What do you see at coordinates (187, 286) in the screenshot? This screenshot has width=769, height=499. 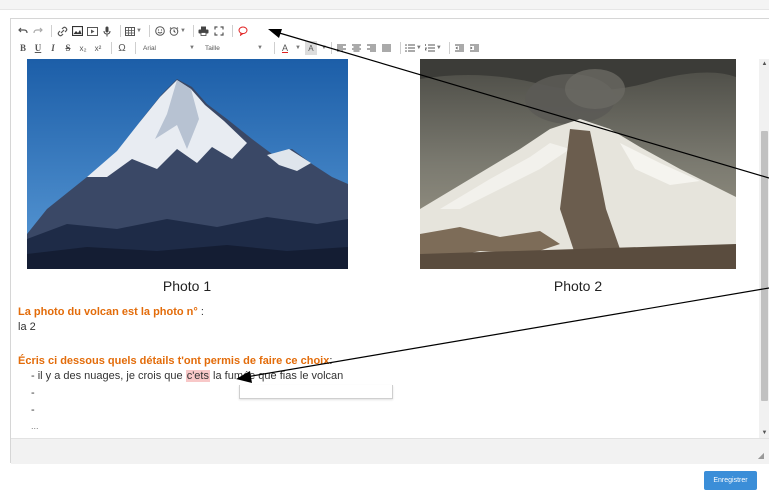 I see `photo-caption: Photo 1` at bounding box center [187, 286].